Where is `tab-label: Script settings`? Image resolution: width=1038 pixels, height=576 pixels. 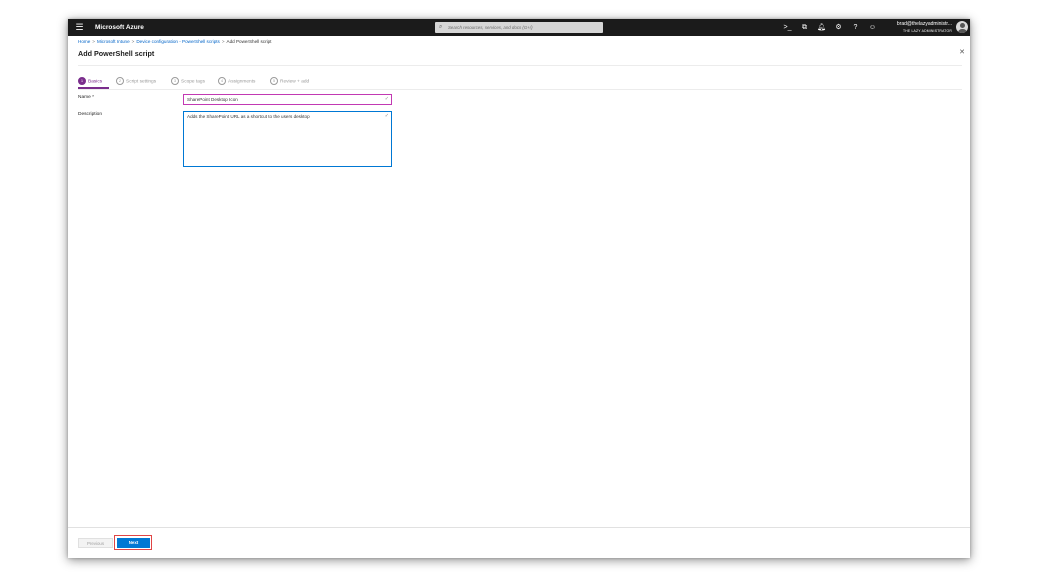
tab-label: Script settings is located at coordinates (141, 82).